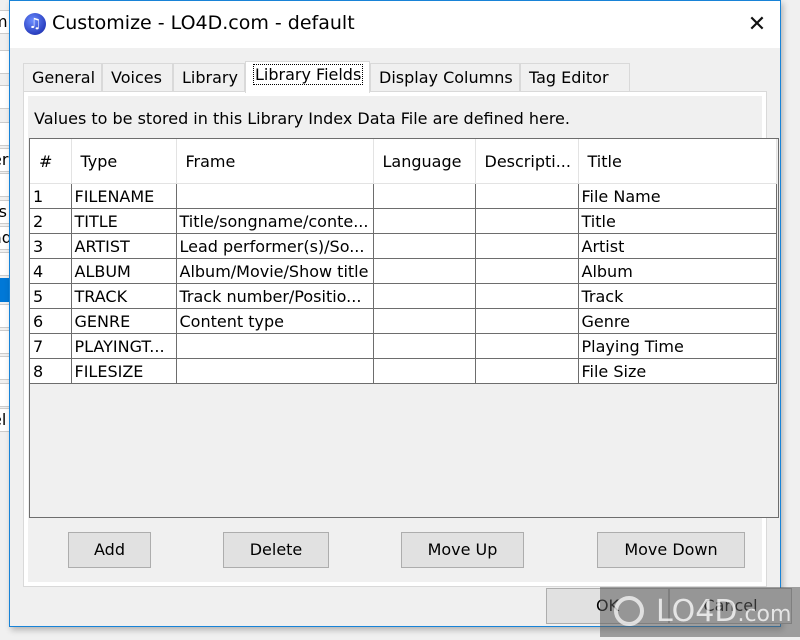 This screenshot has width=800, height=640. Describe the element at coordinates (677, 321) in the screenshot. I see `cell-title: Genre` at that location.